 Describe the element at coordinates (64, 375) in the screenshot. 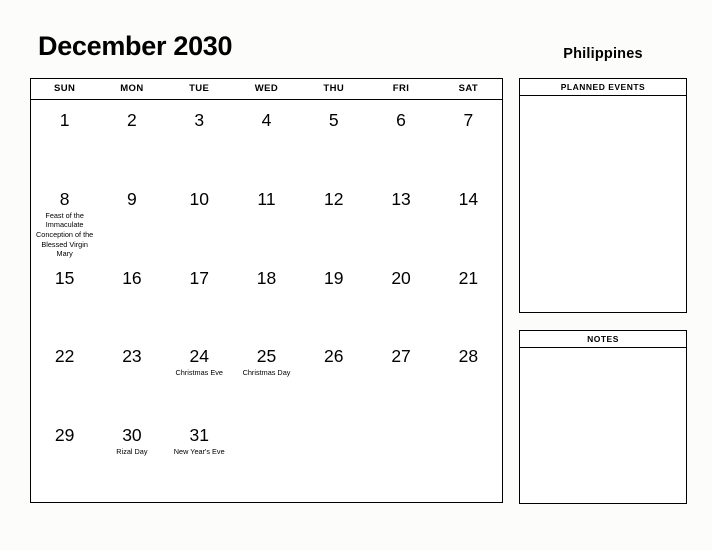

I see `day-cell-22: 22` at that location.